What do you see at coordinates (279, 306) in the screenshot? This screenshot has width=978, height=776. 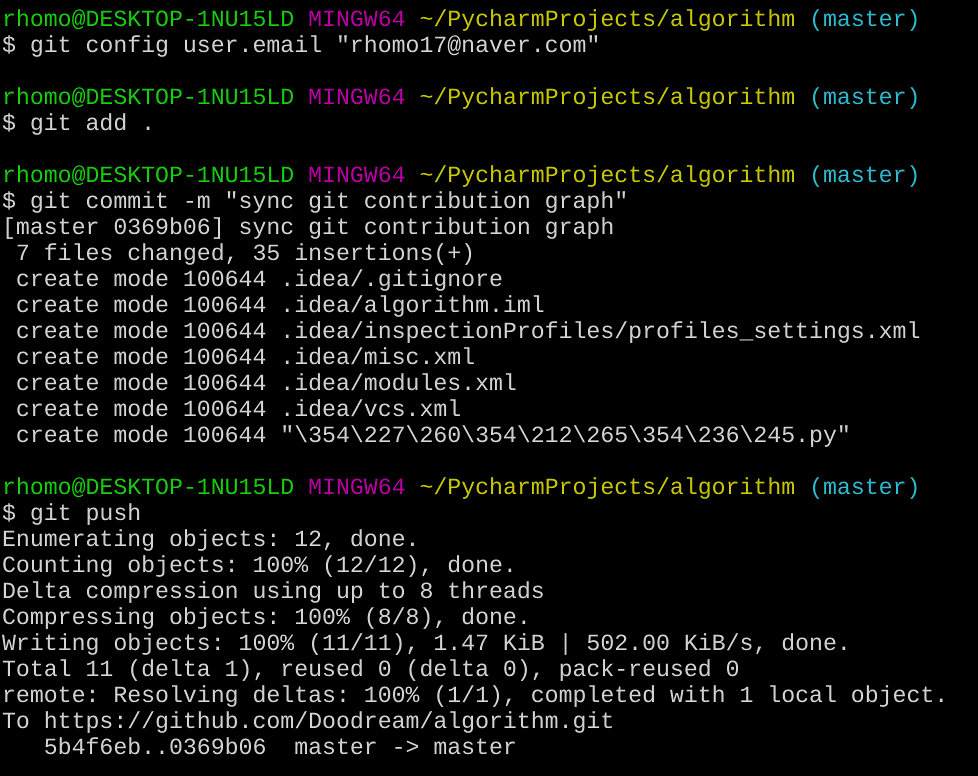 I see `output-line: create mode 100644 .idea/algorithm.iml` at bounding box center [279, 306].